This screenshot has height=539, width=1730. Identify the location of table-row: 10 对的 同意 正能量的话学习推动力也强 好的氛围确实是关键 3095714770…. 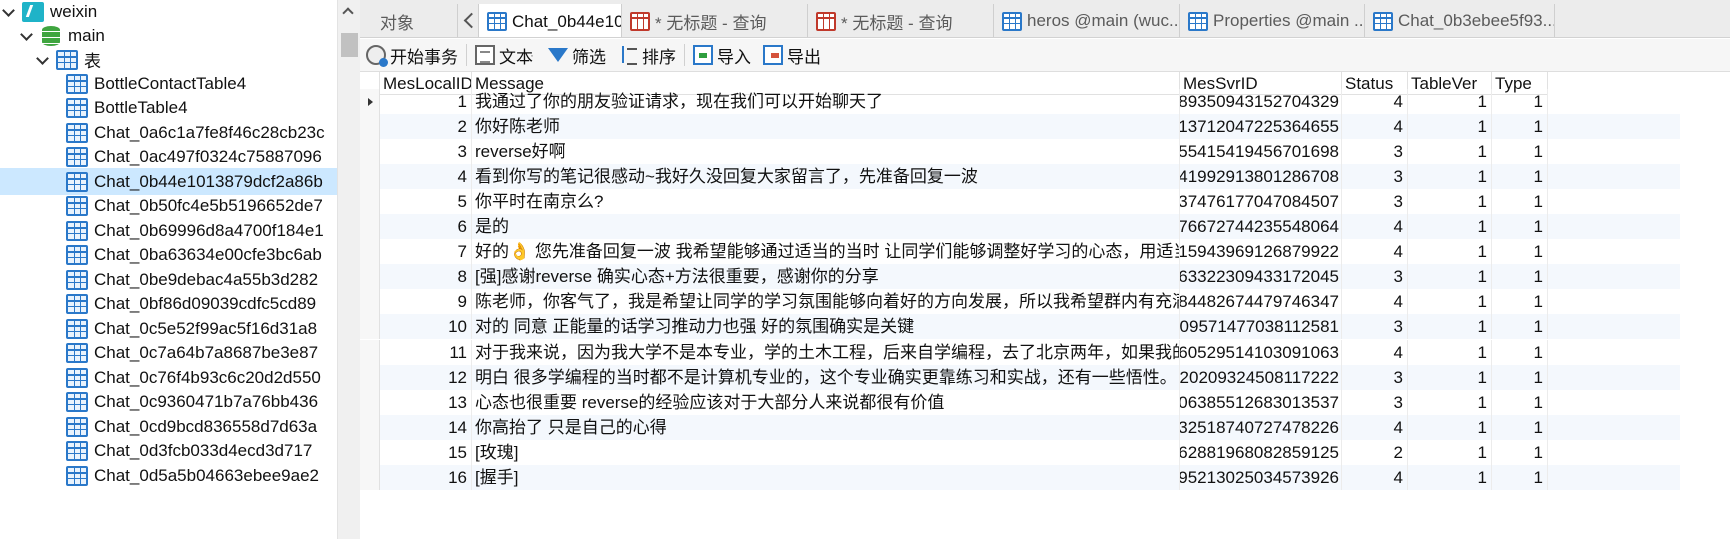
(1020, 327).